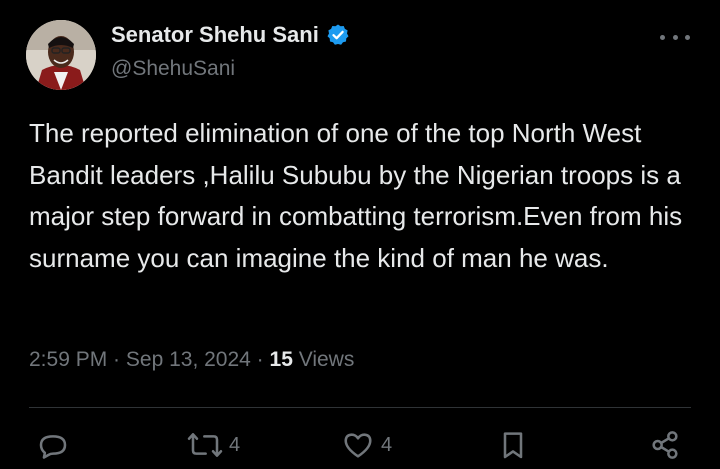 Image resolution: width=720 pixels, height=469 pixels. What do you see at coordinates (215, 35) in the screenshot?
I see `author-name: Senator Shehu Sani` at bounding box center [215, 35].